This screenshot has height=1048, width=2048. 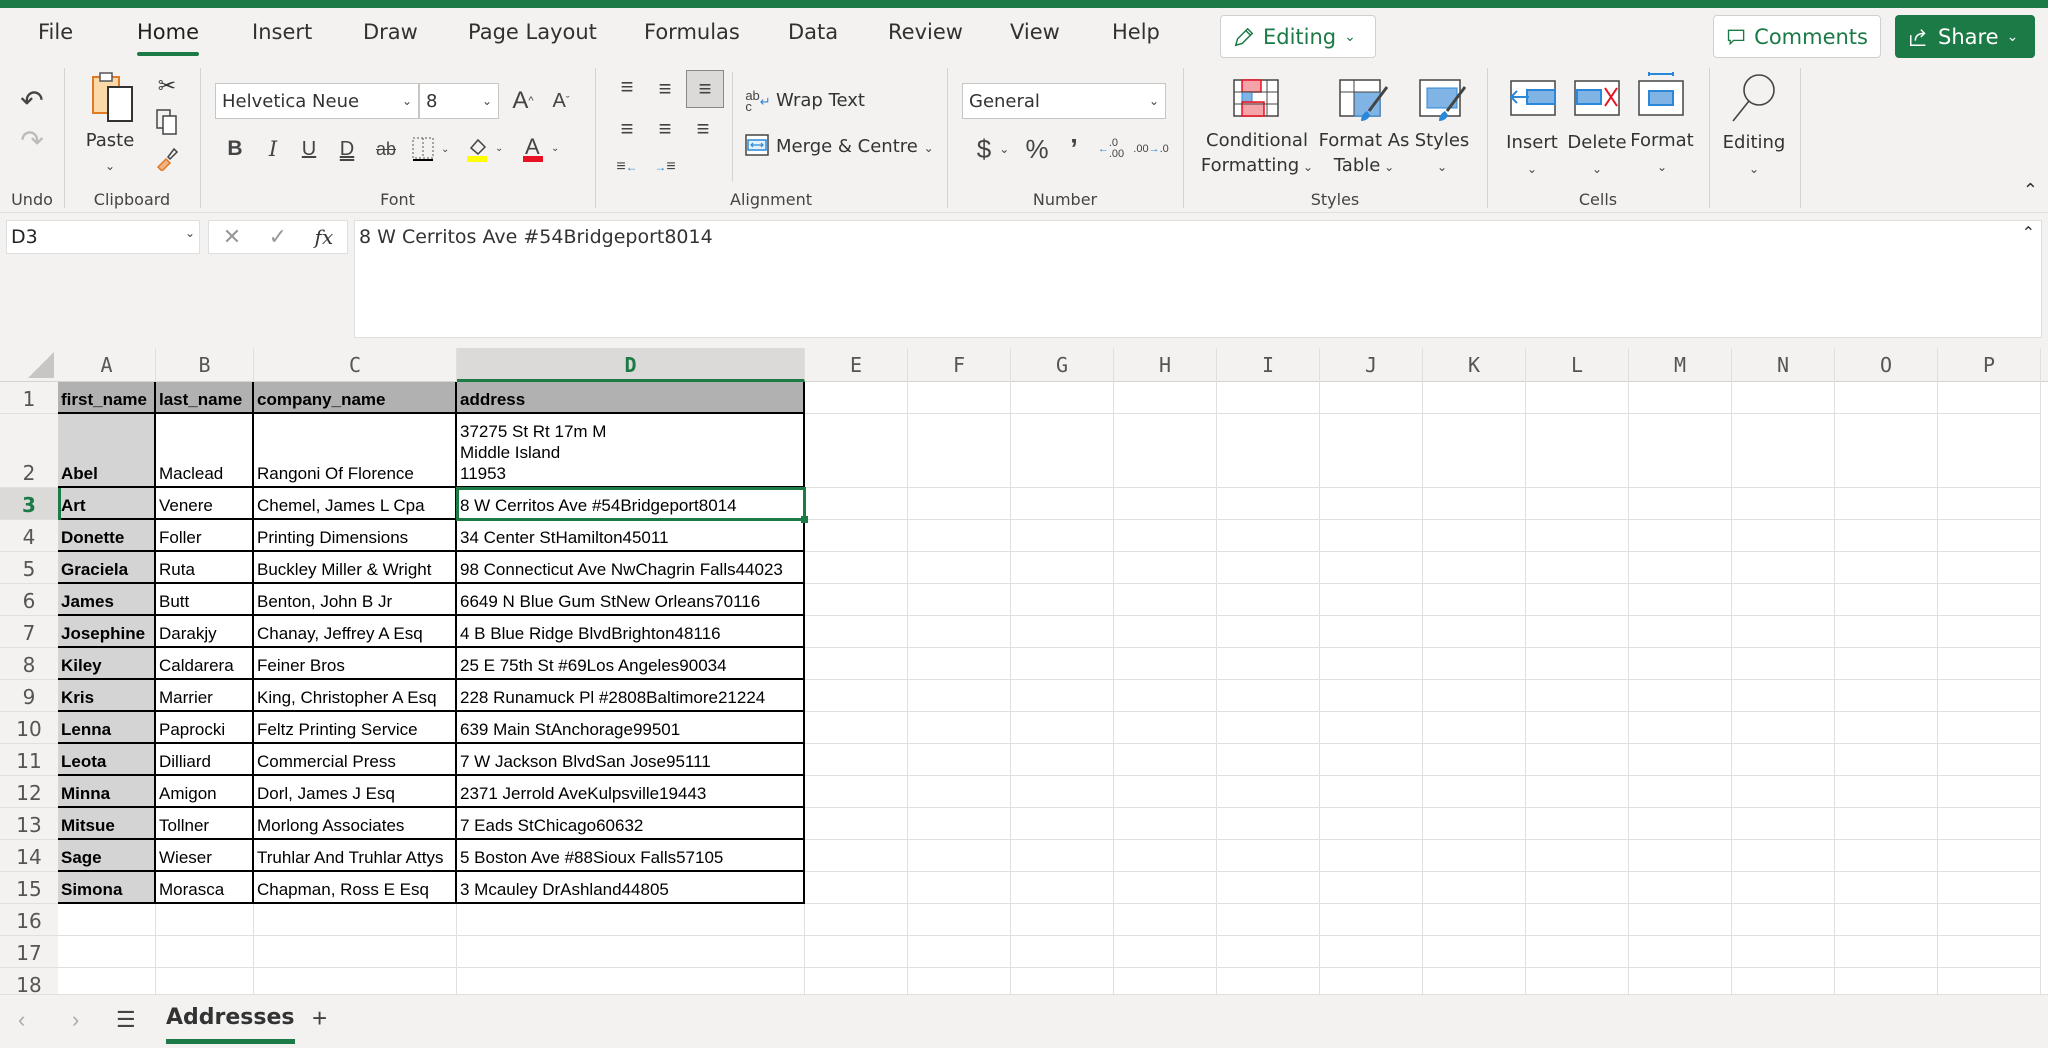 I want to click on cell-m2, so click(x=1680, y=451).